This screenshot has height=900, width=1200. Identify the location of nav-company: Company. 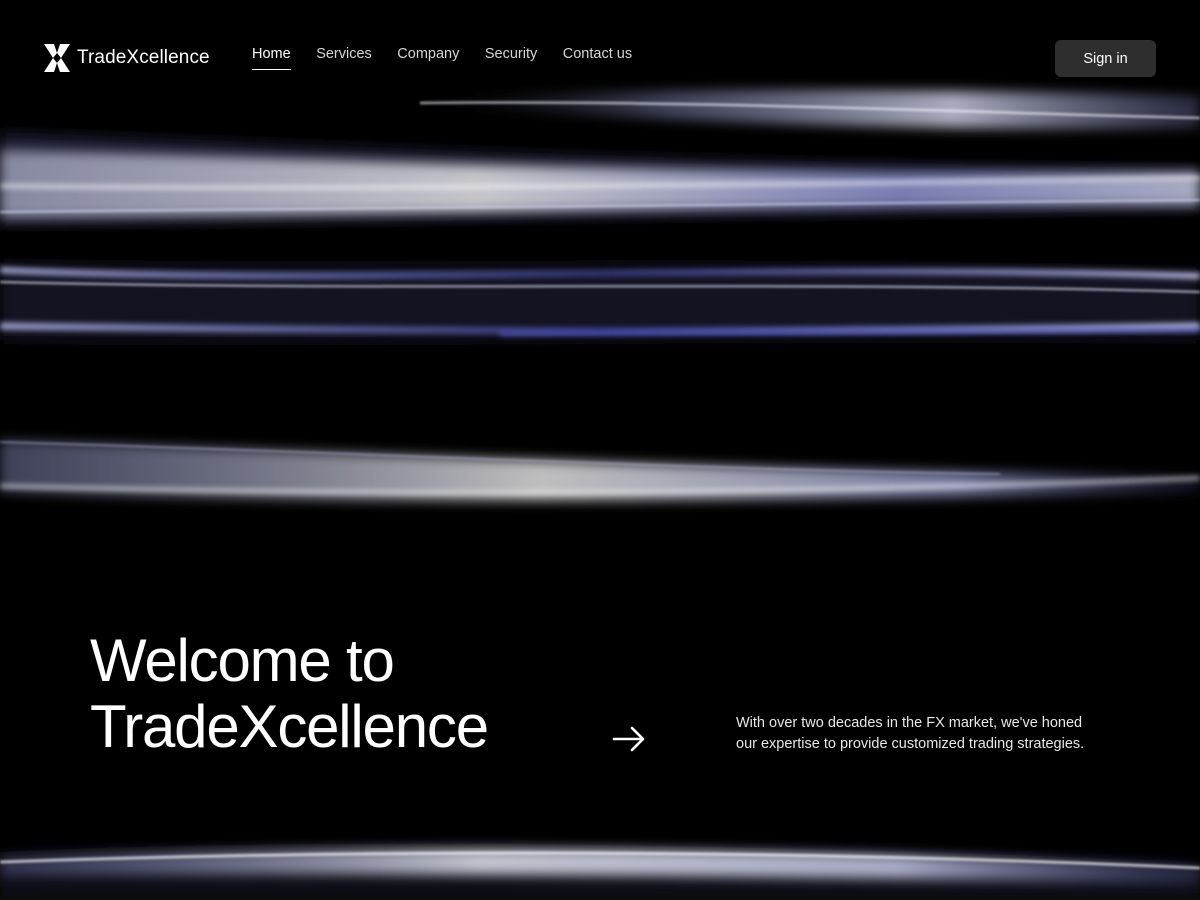
(428, 57).